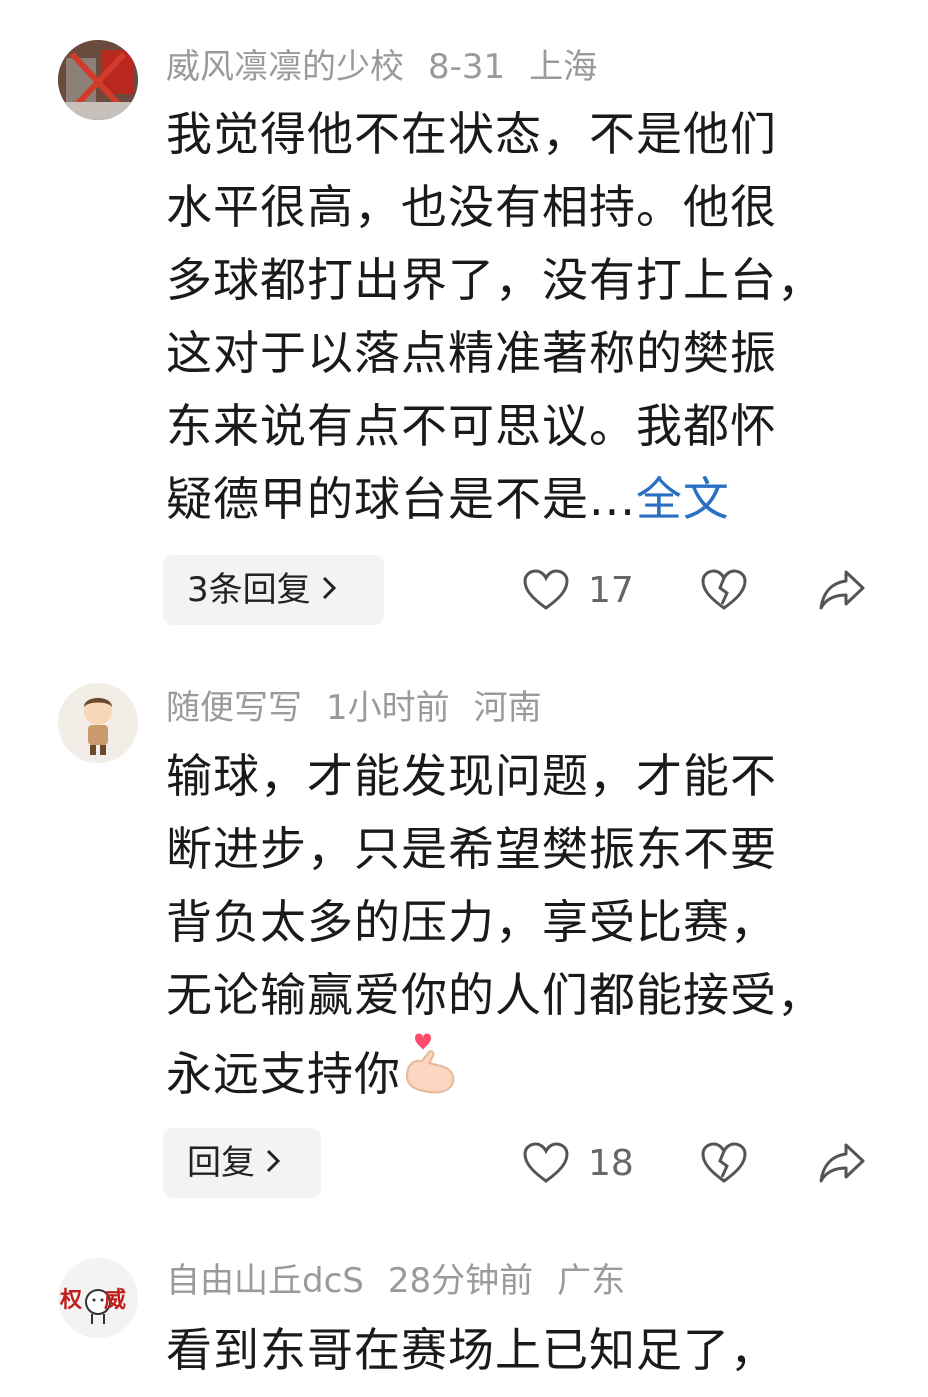  I want to click on finger-heart-emoji-icon, so click(430, 1063).